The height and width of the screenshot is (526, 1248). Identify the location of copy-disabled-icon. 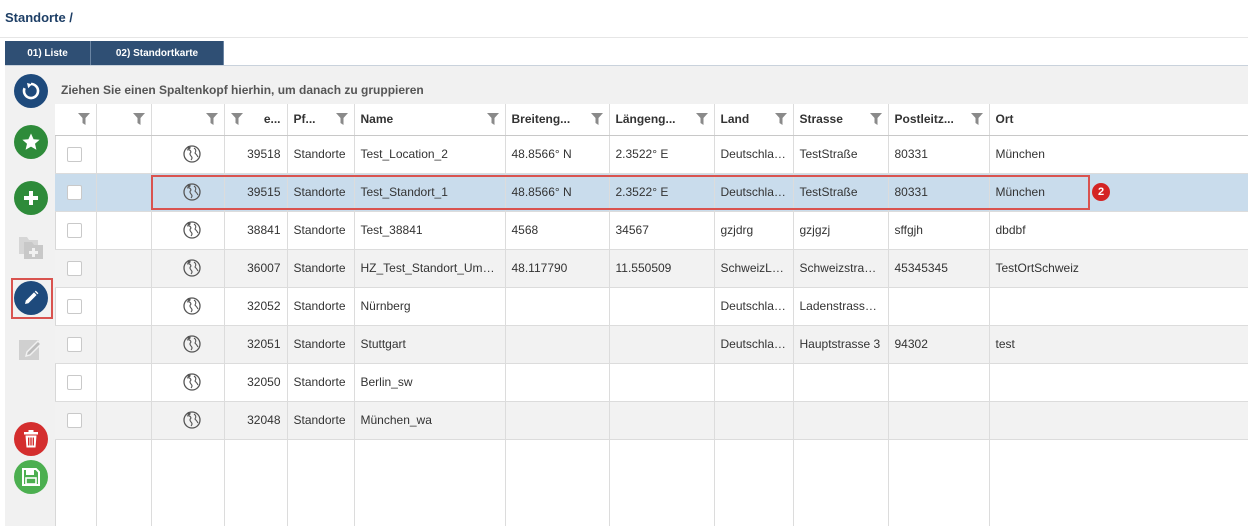
(31, 248).